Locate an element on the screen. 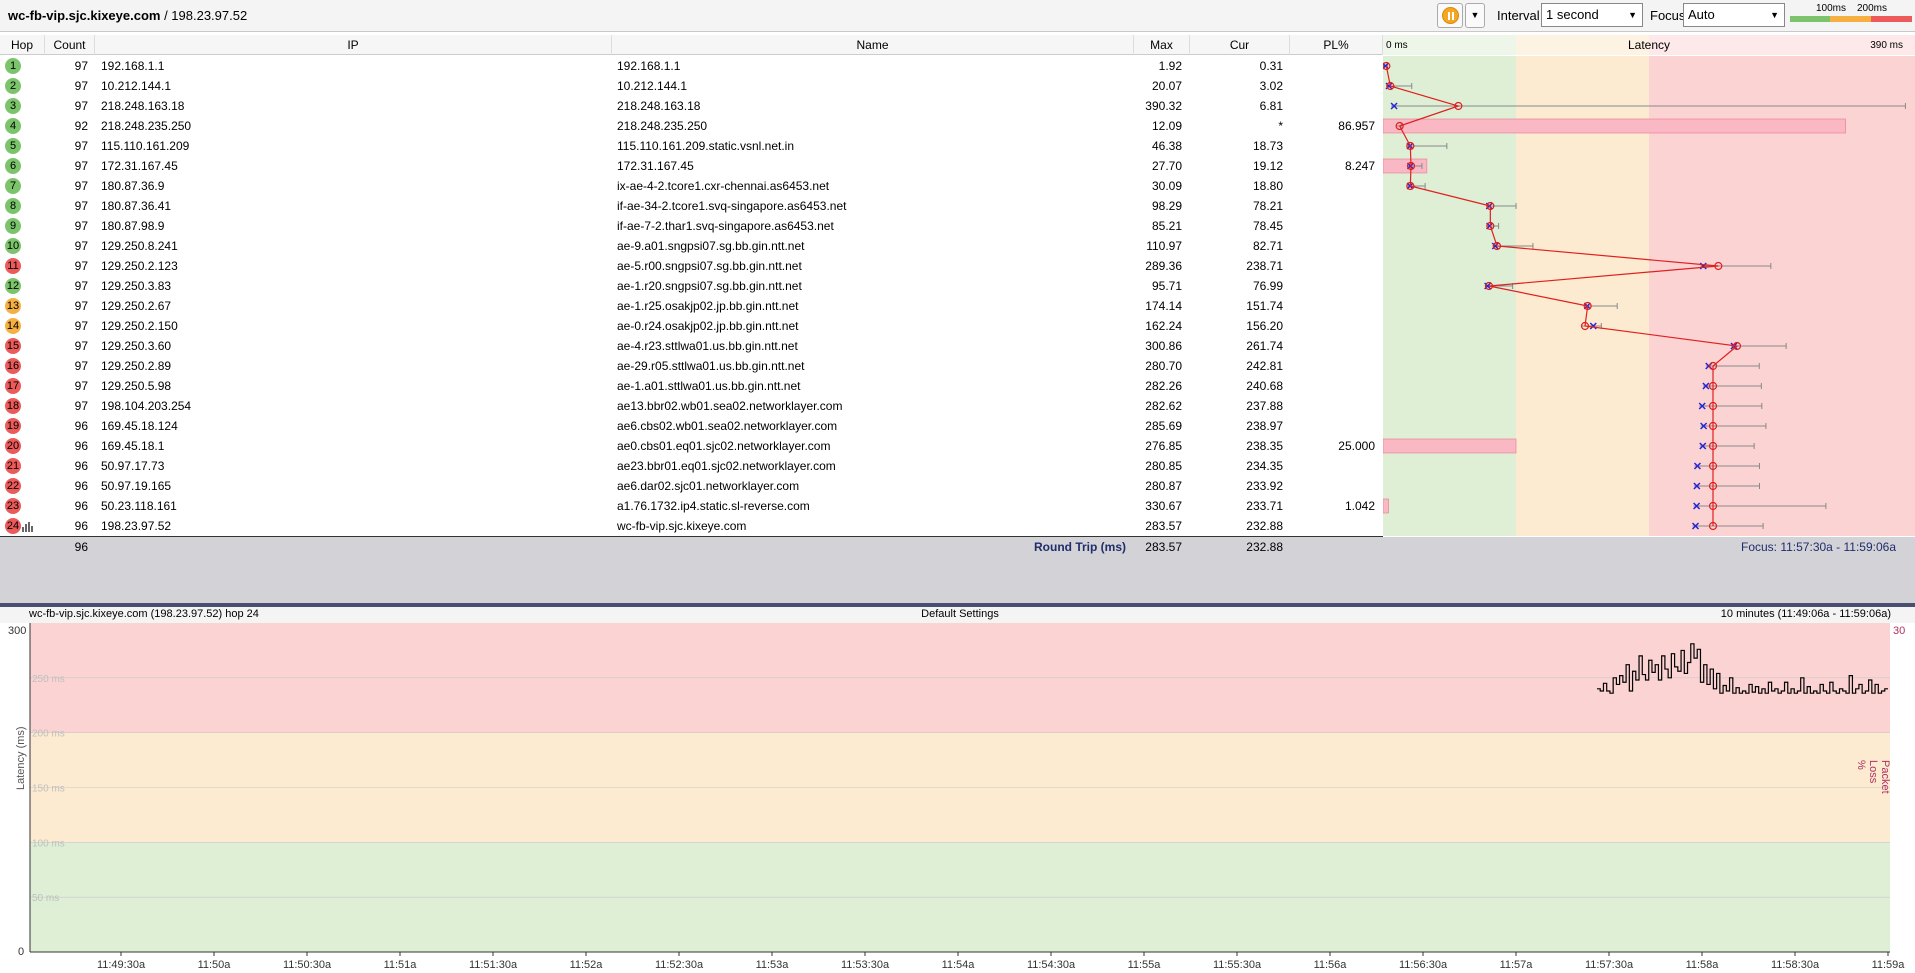  history-time-label: 11:55:30a is located at coordinates (1237, 965).